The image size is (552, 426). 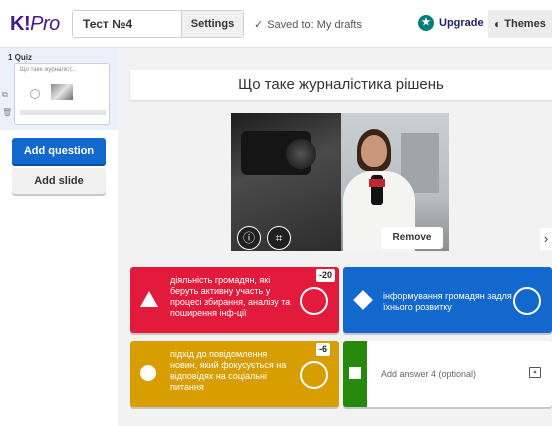 I want to click on question-title-text: Що таке журналістика рішень, so click(x=341, y=84).